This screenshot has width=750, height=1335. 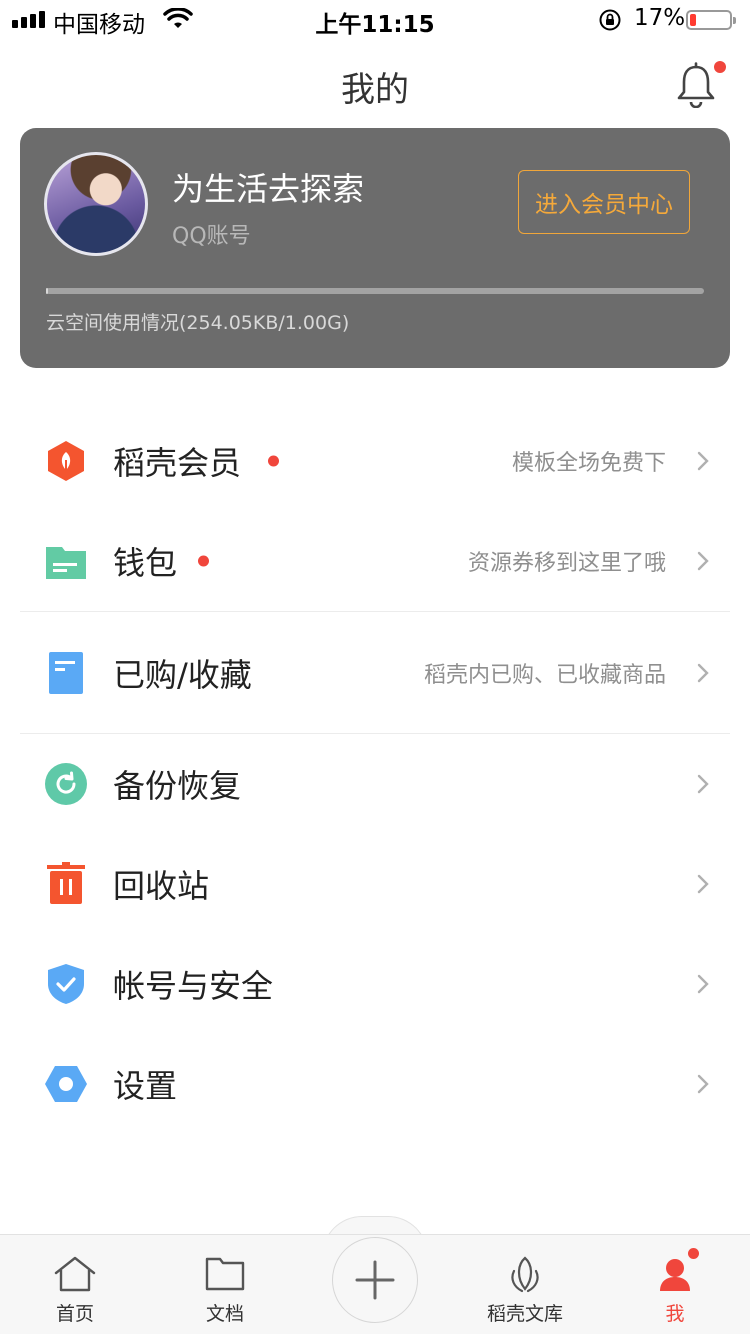 I want to click on tab-badge-dot, so click(x=693, y=1253).